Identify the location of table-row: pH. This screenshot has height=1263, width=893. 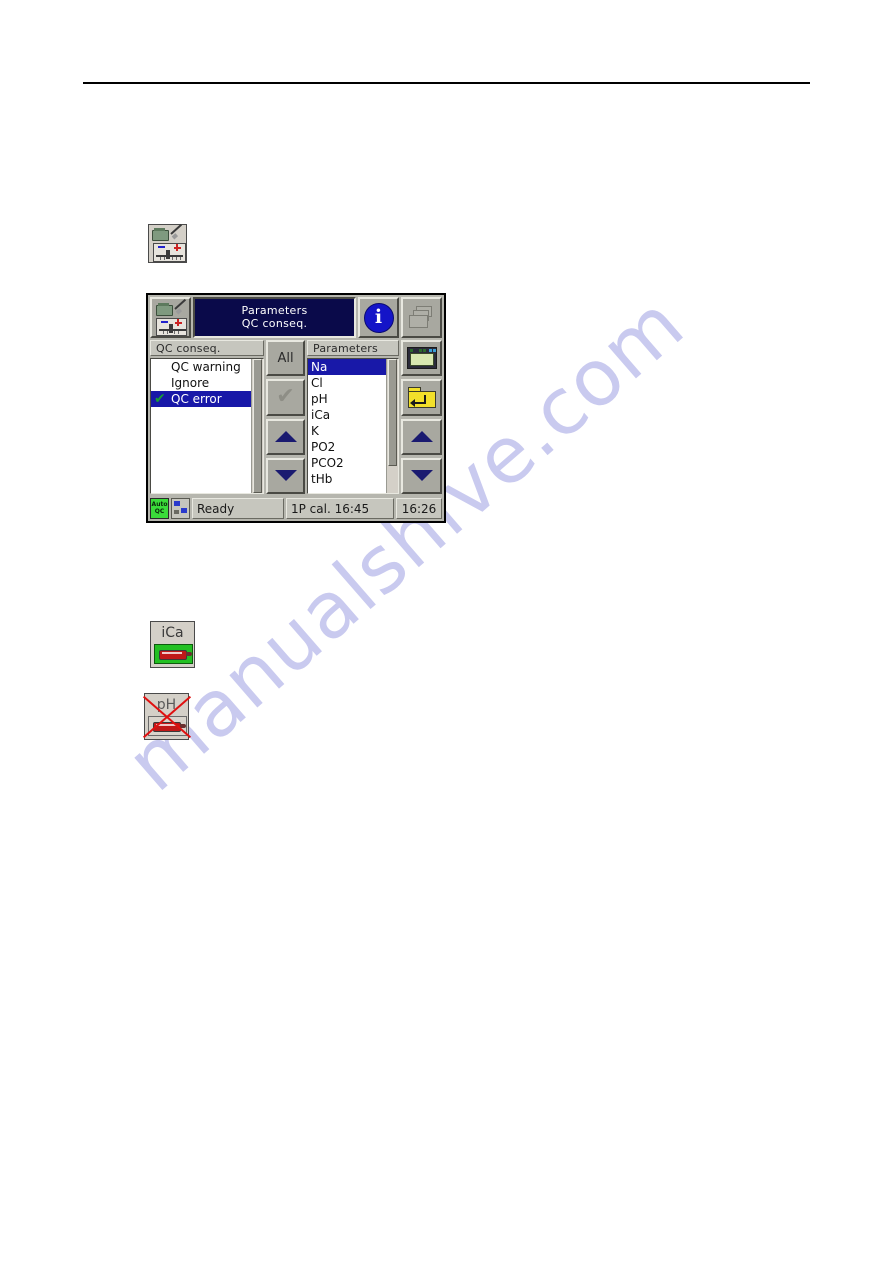
(347, 399).